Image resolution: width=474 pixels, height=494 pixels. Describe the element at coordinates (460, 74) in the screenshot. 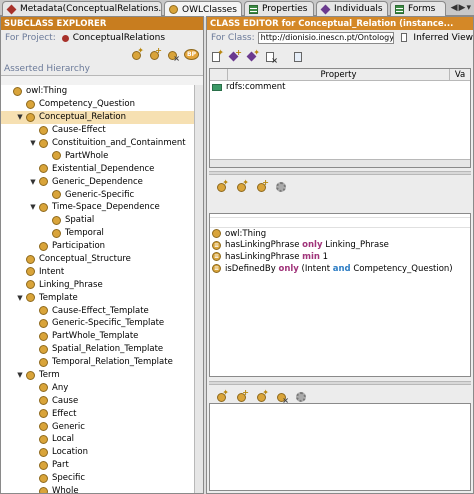

I see `column-value: Va` at that location.